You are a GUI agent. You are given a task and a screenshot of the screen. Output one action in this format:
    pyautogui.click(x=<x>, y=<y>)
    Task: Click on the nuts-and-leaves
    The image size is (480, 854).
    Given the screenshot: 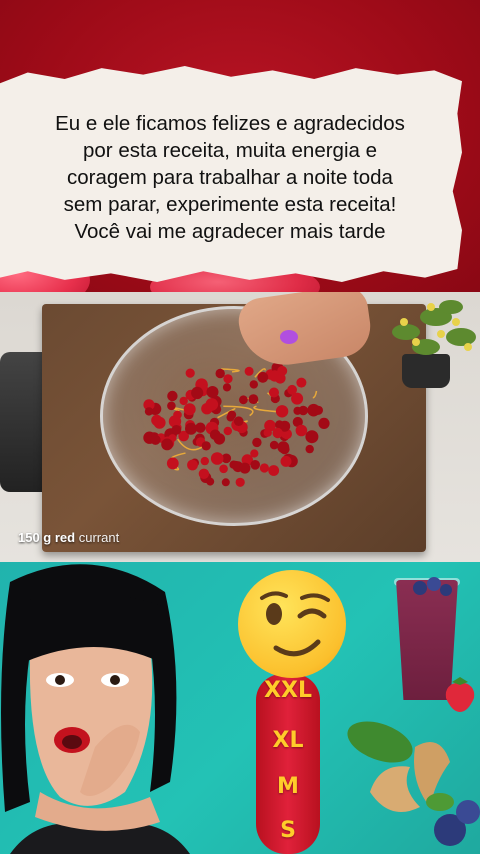 What is the action you would take?
    pyautogui.click(x=413, y=783)
    